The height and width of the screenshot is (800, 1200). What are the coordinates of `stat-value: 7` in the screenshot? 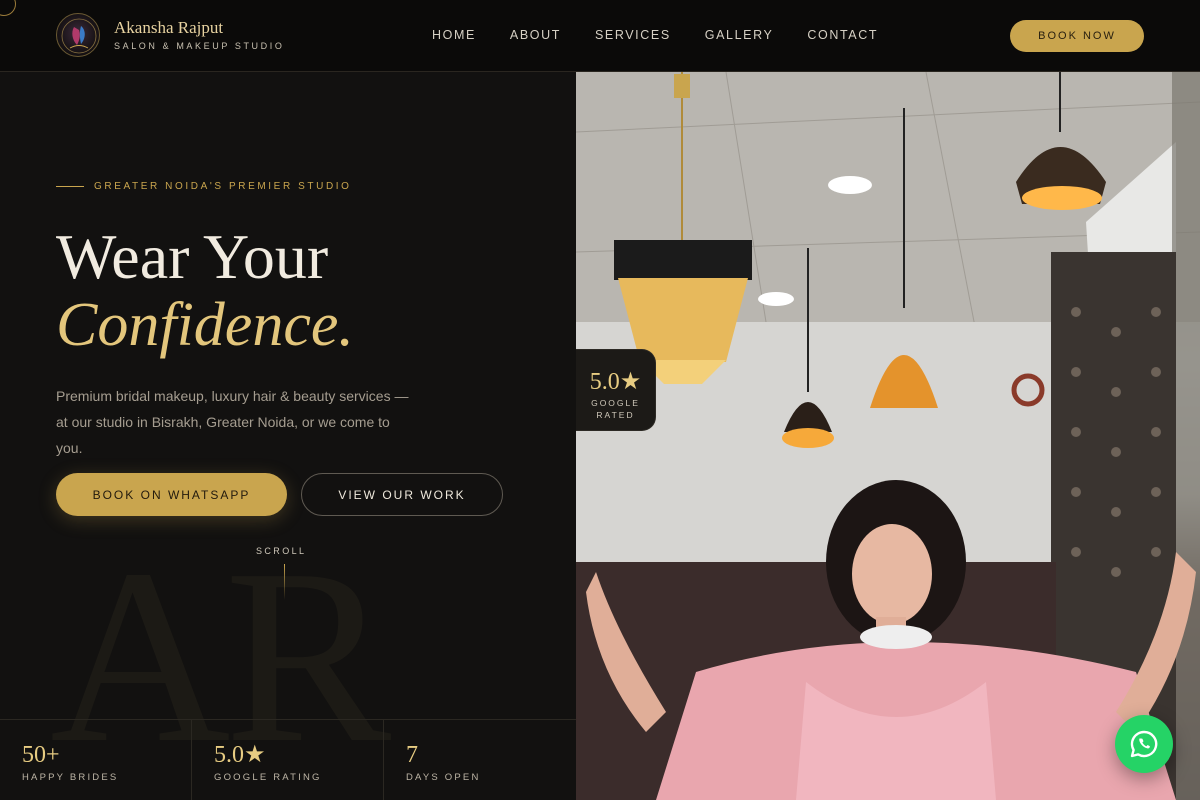 It's located at (412, 755).